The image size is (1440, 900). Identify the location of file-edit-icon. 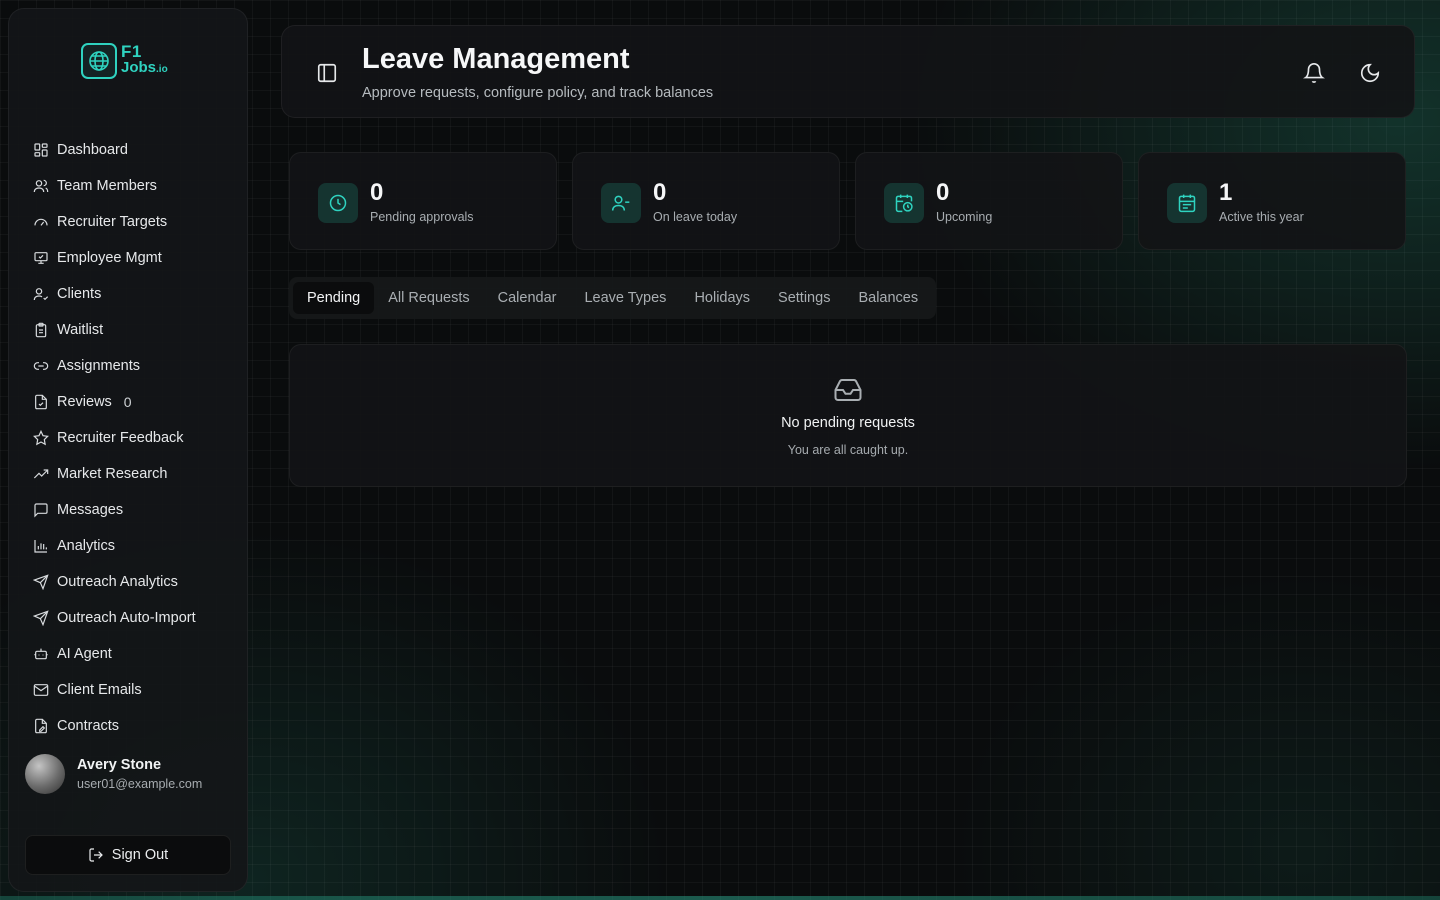
(41, 726).